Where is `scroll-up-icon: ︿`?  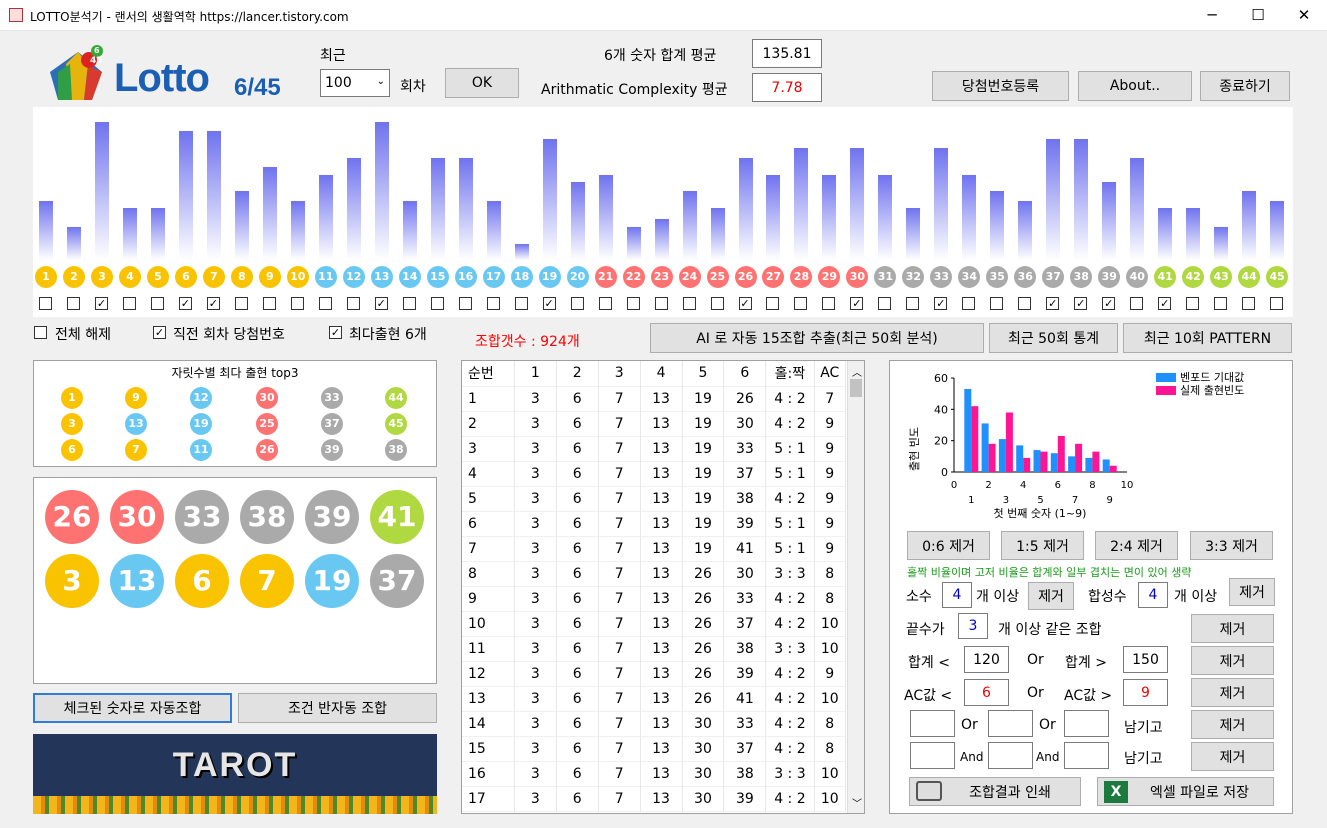 scroll-up-icon: ︿ is located at coordinates (857, 371).